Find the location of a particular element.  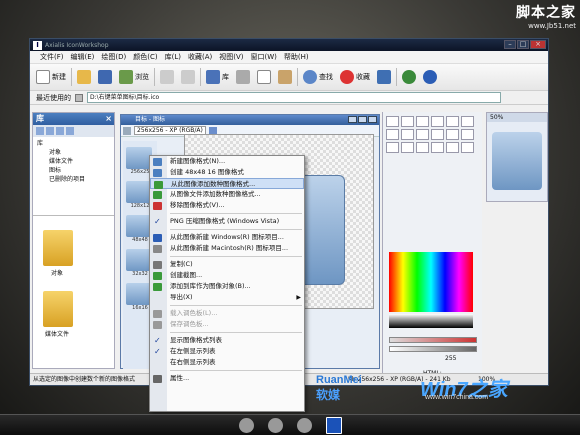

folder-item: 媒体文件 is located at coordinates (73, 314).